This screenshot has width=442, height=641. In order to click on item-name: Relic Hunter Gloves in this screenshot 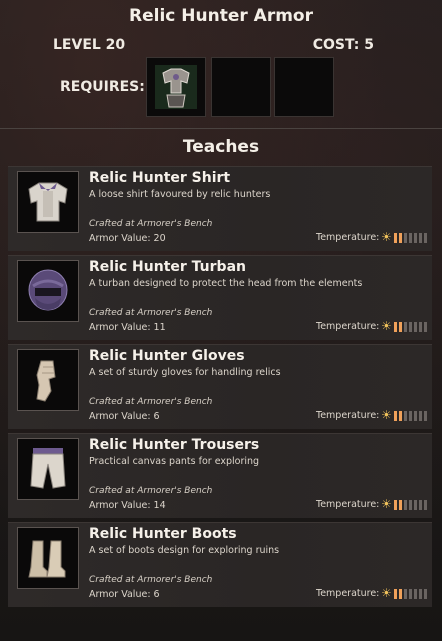, I will do `click(167, 356)`.